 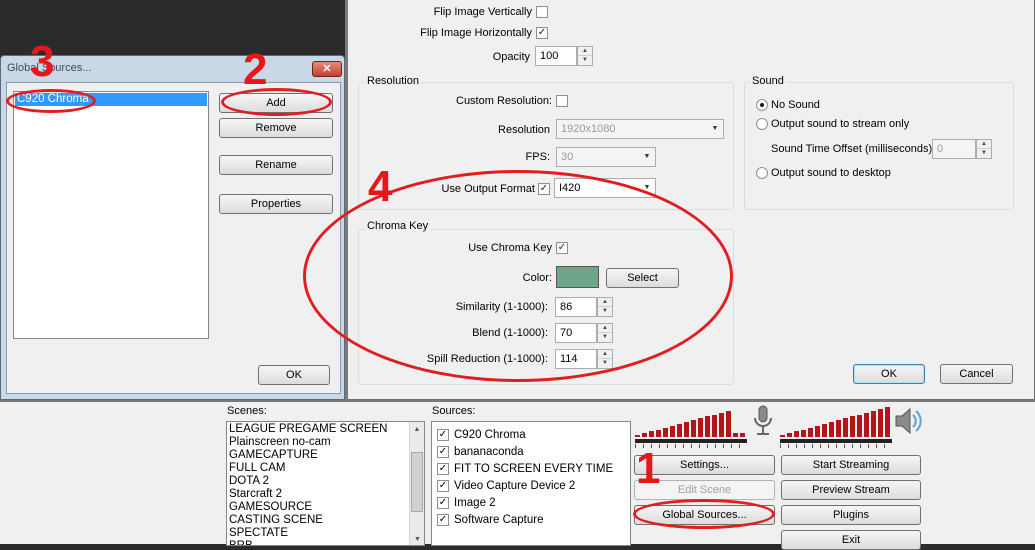 What do you see at coordinates (325, 533) in the screenshot?
I see `scene-item: SPECTATE` at bounding box center [325, 533].